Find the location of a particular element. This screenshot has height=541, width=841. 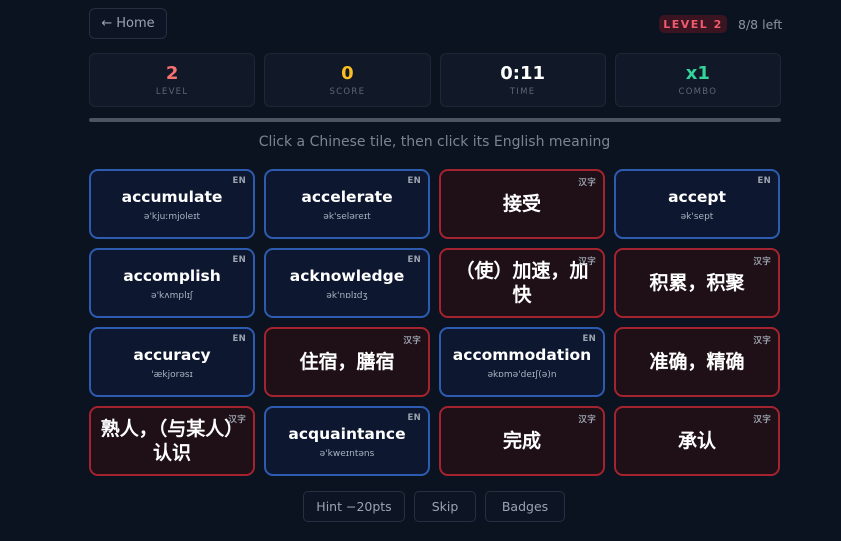

tile-word: accommodation is located at coordinates (522, 354).